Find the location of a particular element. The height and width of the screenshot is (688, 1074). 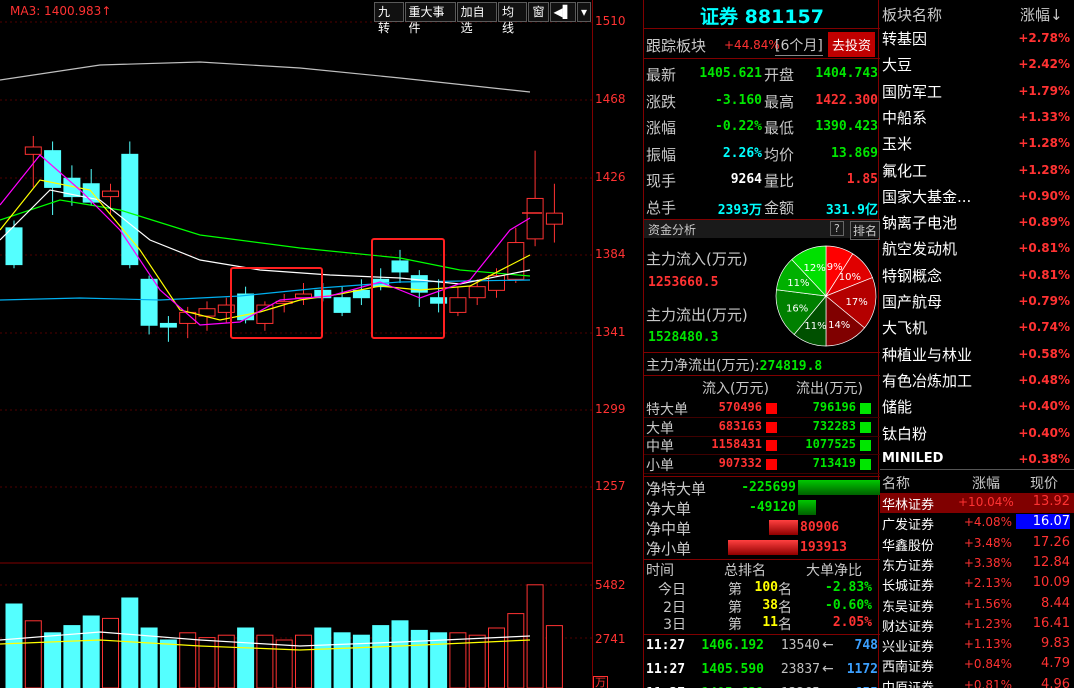

stock-change-header: 涨幅 is located at coordinates (986, 483).